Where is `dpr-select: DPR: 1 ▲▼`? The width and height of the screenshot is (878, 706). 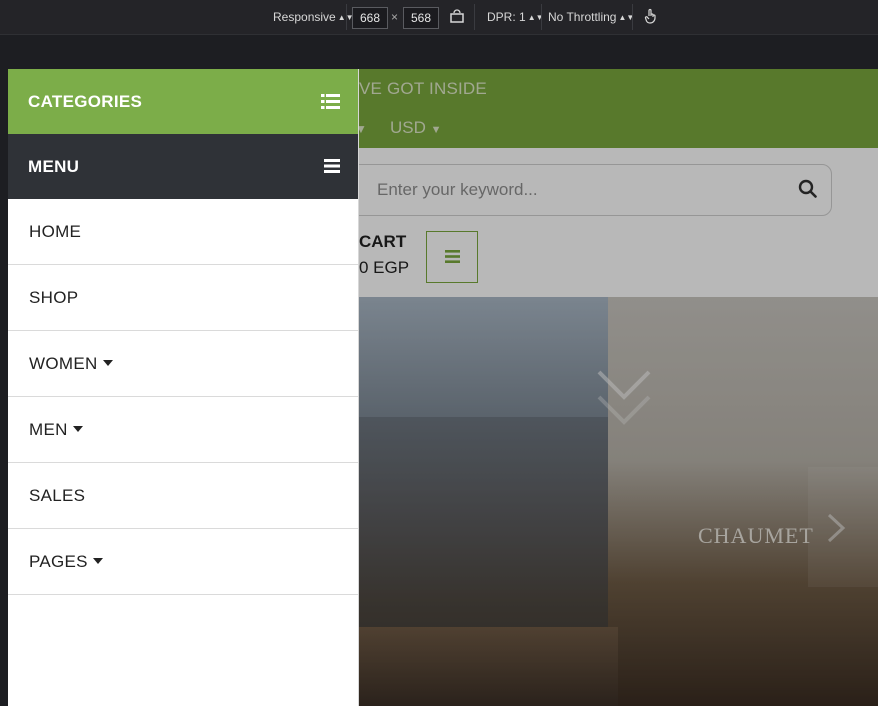
dpr-select: DPR: 1 ▲▼ is located at coordinates (515, 17).